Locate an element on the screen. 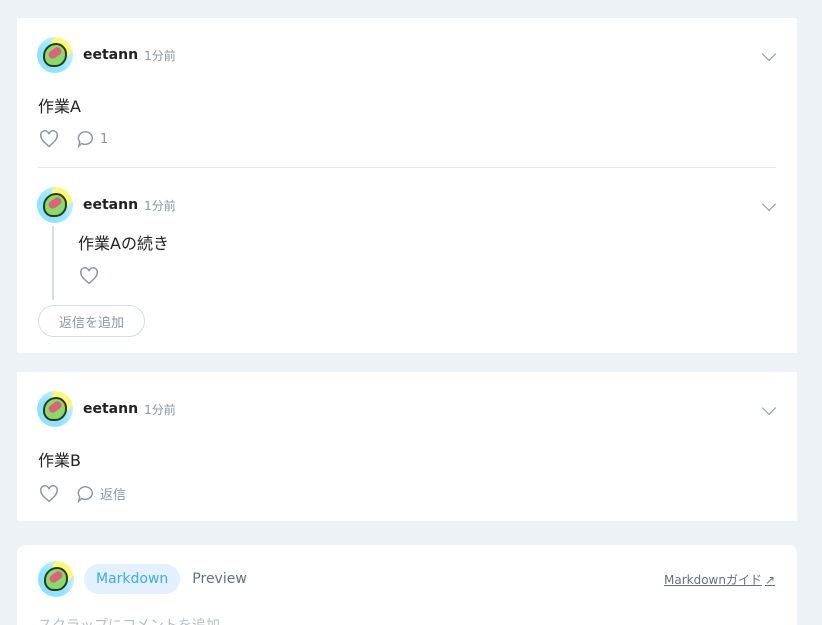  comment-actions: 返信 is located at coordinates (82, 493).